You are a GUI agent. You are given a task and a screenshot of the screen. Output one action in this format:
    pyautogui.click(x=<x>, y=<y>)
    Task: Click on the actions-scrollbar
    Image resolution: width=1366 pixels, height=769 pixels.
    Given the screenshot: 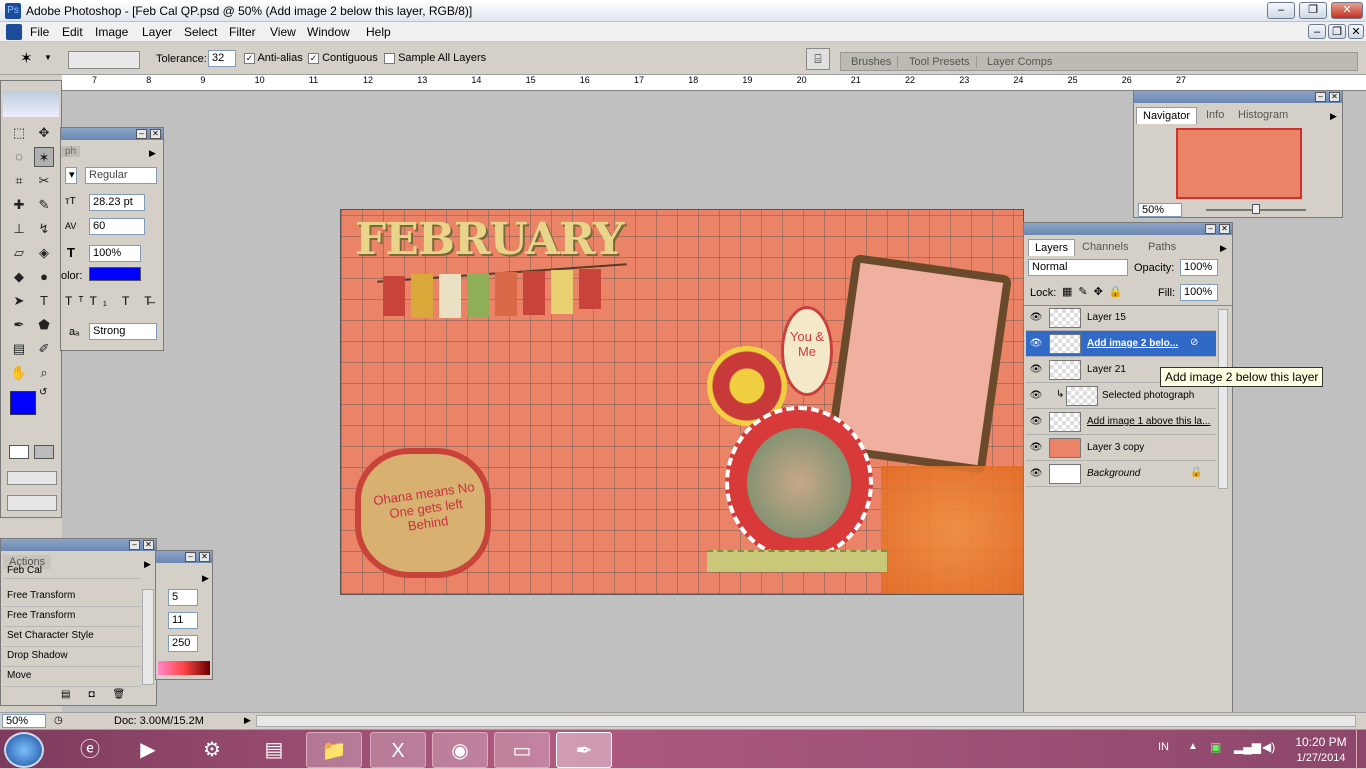 What is the action you would take?
    pyautogui.click(x=148, y=637)
    